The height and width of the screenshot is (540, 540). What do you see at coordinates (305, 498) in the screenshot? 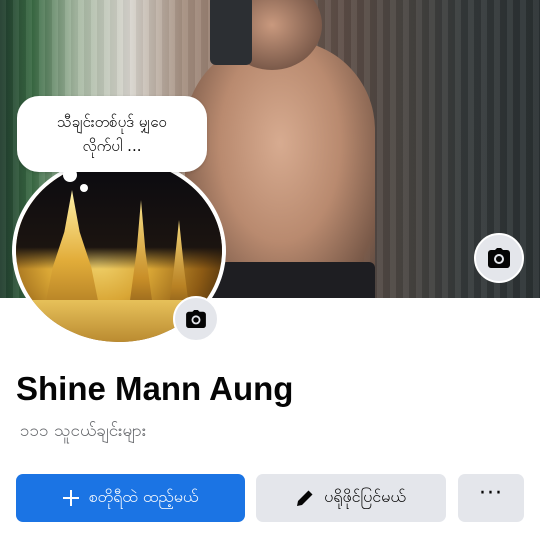
I see `pencil-icon` at bounding box center [305, 498].